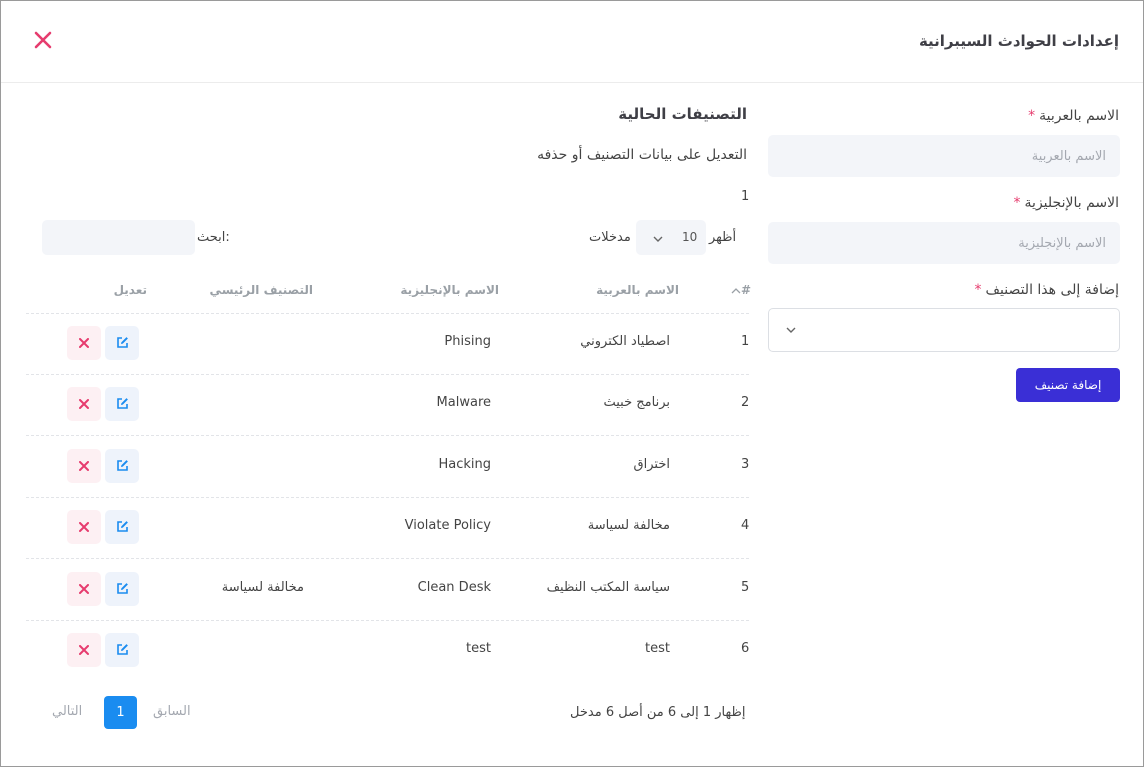 This screenshot has height=767, width=1144. I want to click on parent-category-label-text: إضافة إلى هذا التصنيف, so click(1052, 290).